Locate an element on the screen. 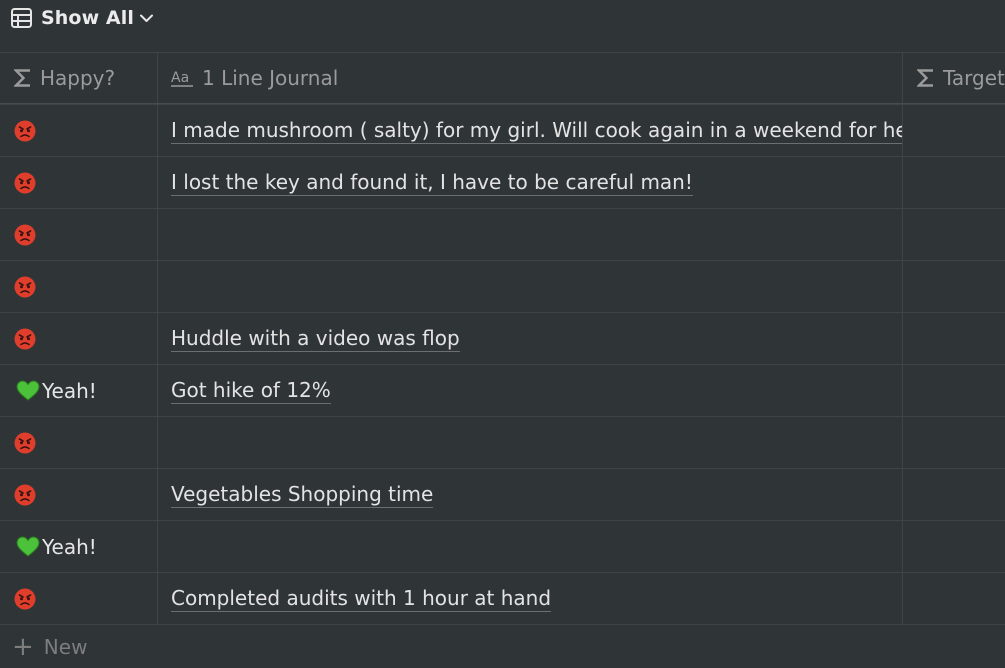  table-row: Huddle with a video was flop is located at coordinates (502, 338).